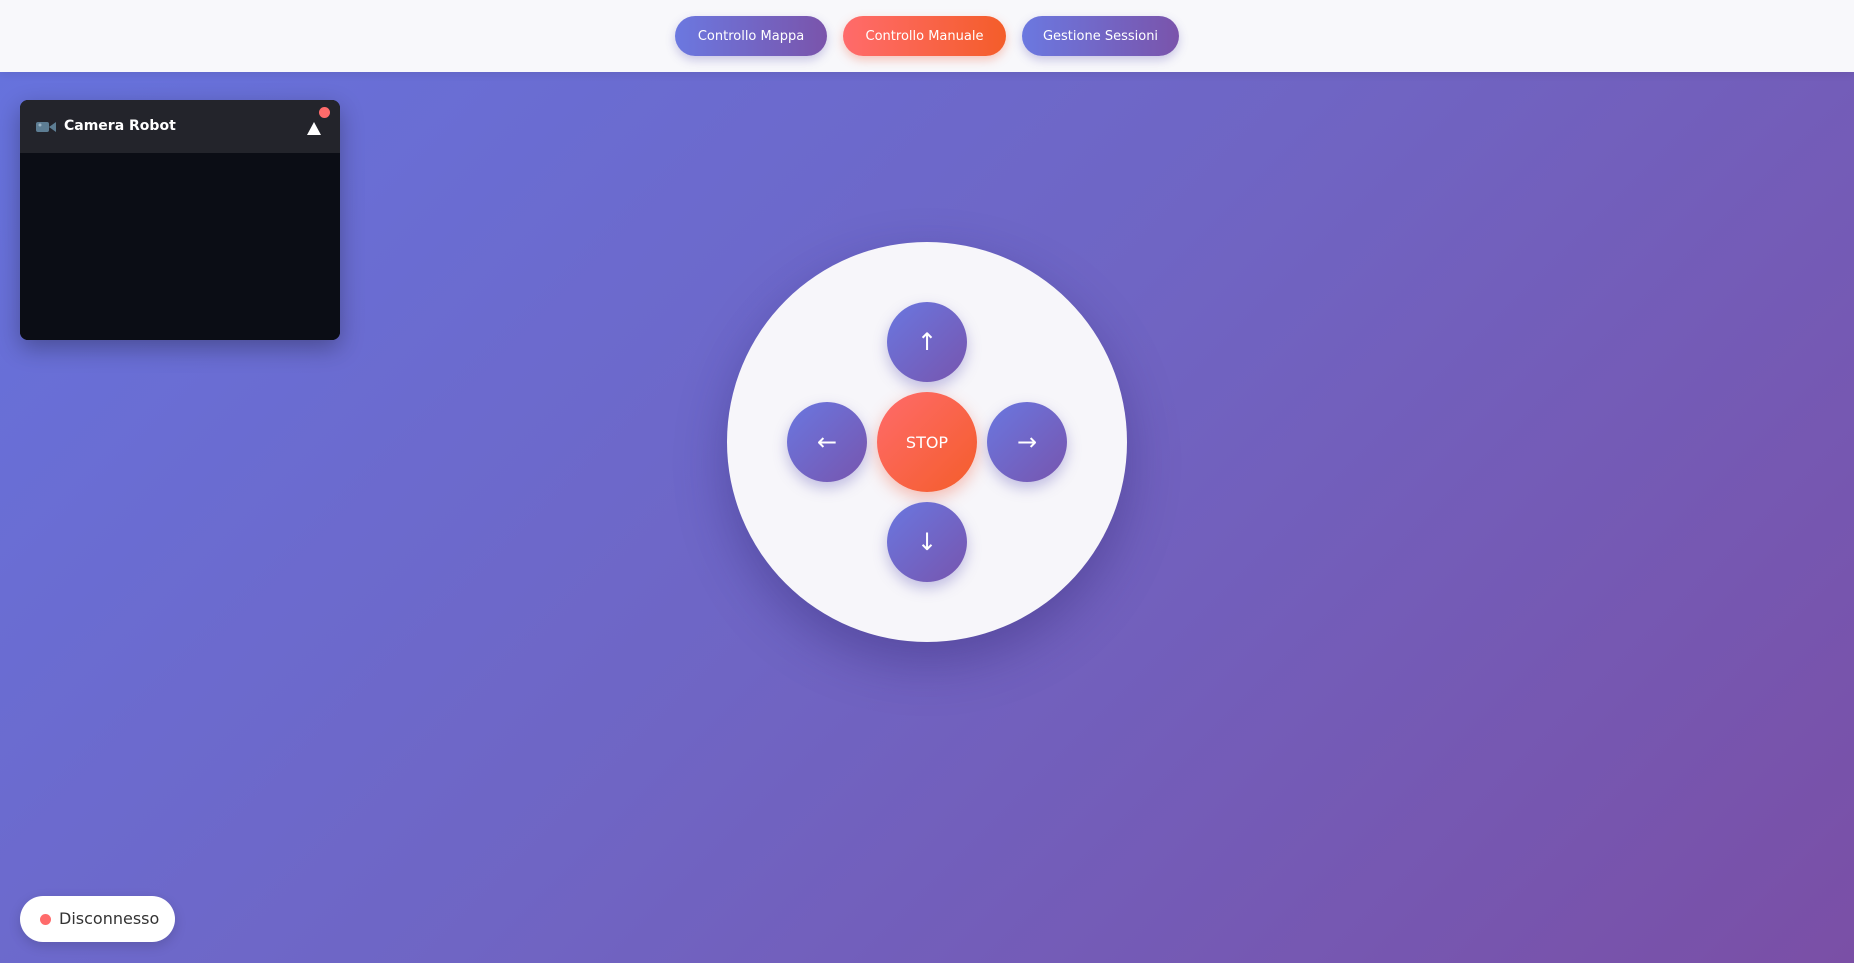 The height and width of the screenshot is (963, 1854). Describe the element at coordinates (120, 126) in the screenshot. I see `camera-title: Camera Robot` at that location.